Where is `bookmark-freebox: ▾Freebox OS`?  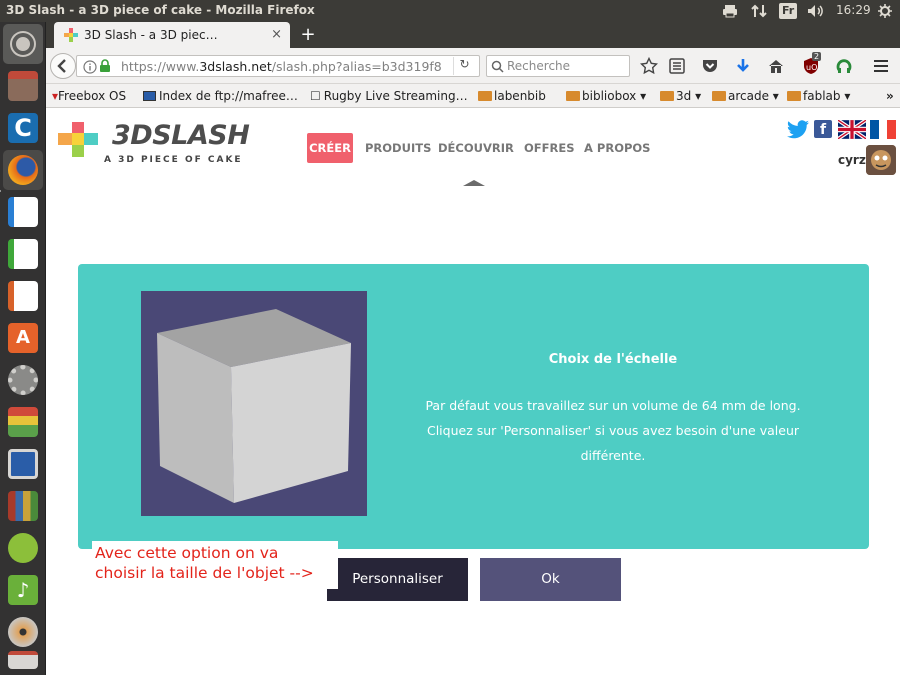
bookmark-freebox: ▾Freebox OS is located at coordinates (89, 96).